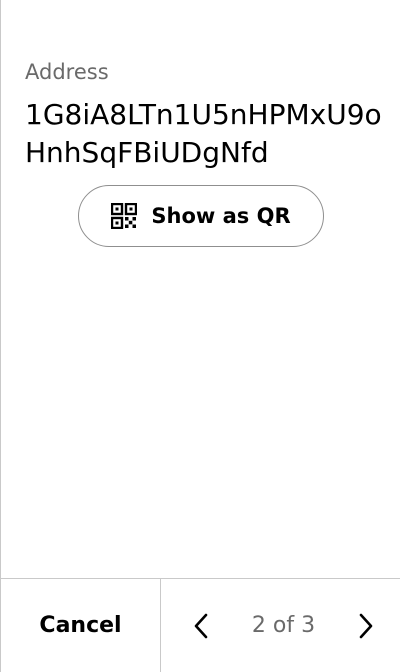  What do you see at coordinates (81, 625) in the screenshot?
I see `cancel-button: Cancel` at bounding box center [81, 625].